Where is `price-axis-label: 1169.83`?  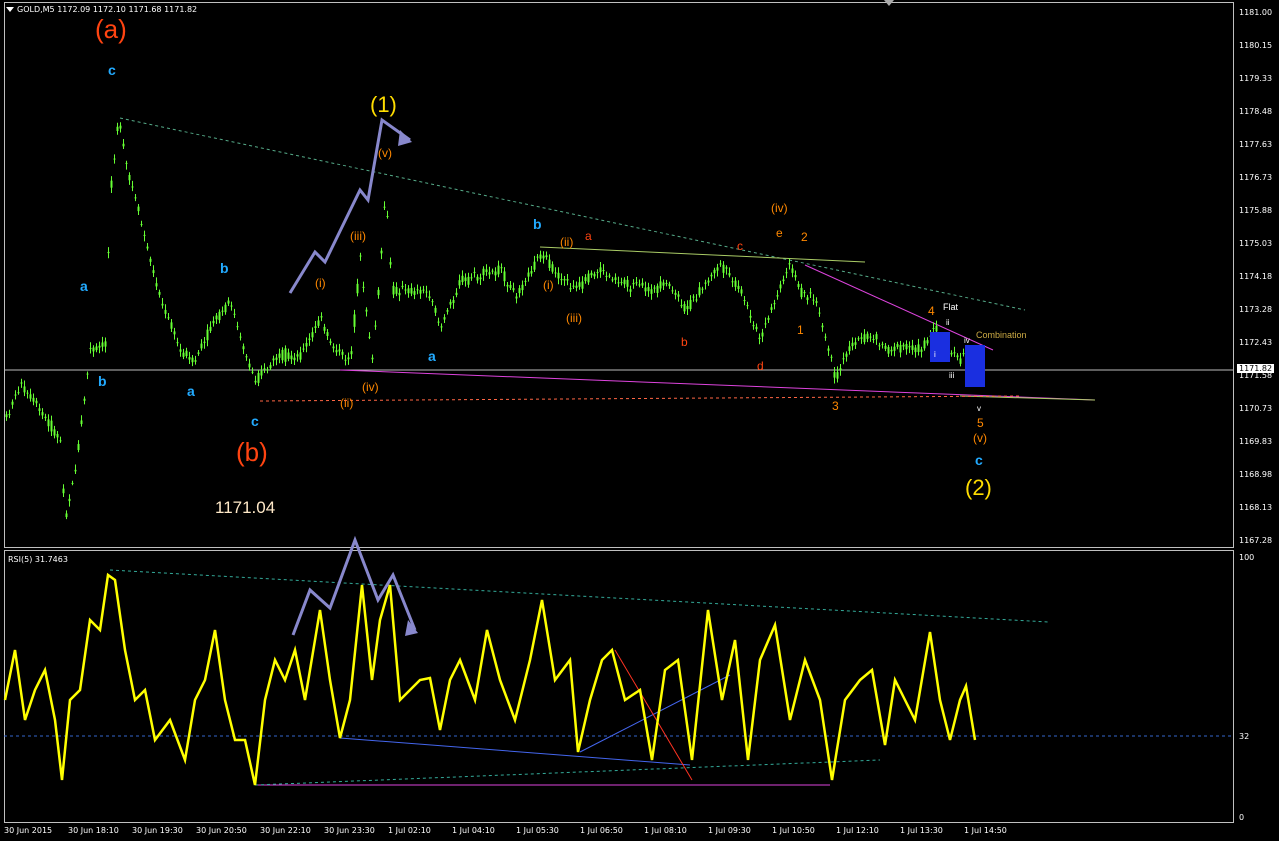
price-axis-label: 1169.83 is located at coordinates (1256, 441).